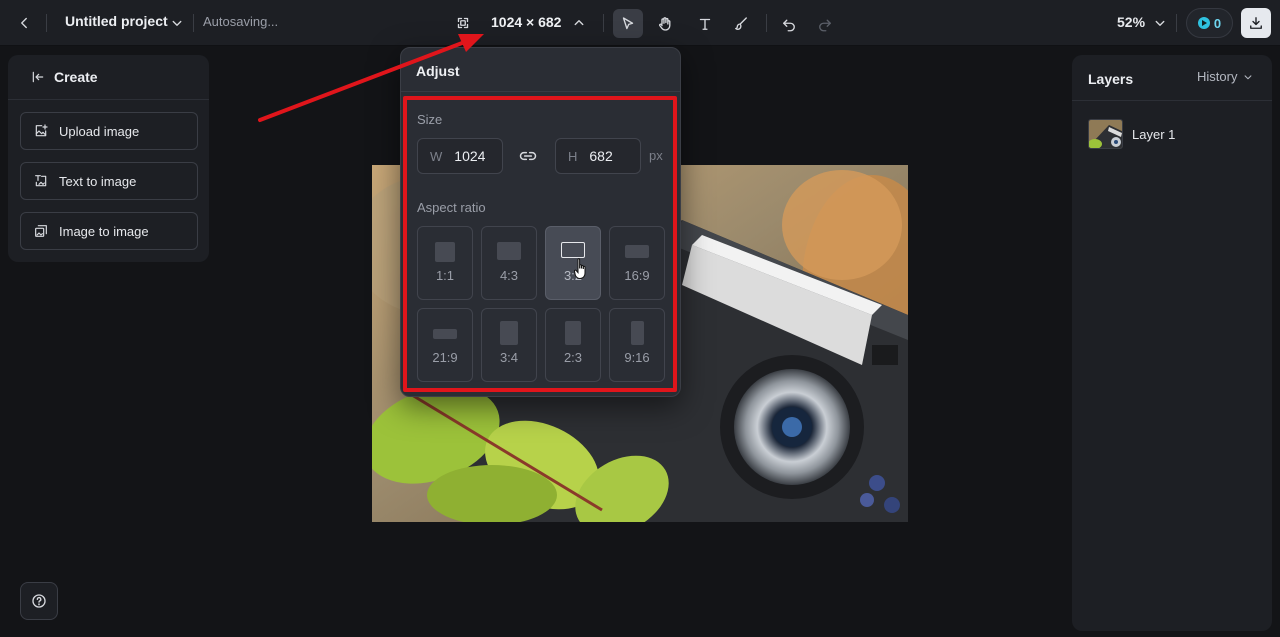  What do you see at coordinates (445, 357) in the screenshot?
I see `ratio-label: 21:9` at bounding box center [445, 357].